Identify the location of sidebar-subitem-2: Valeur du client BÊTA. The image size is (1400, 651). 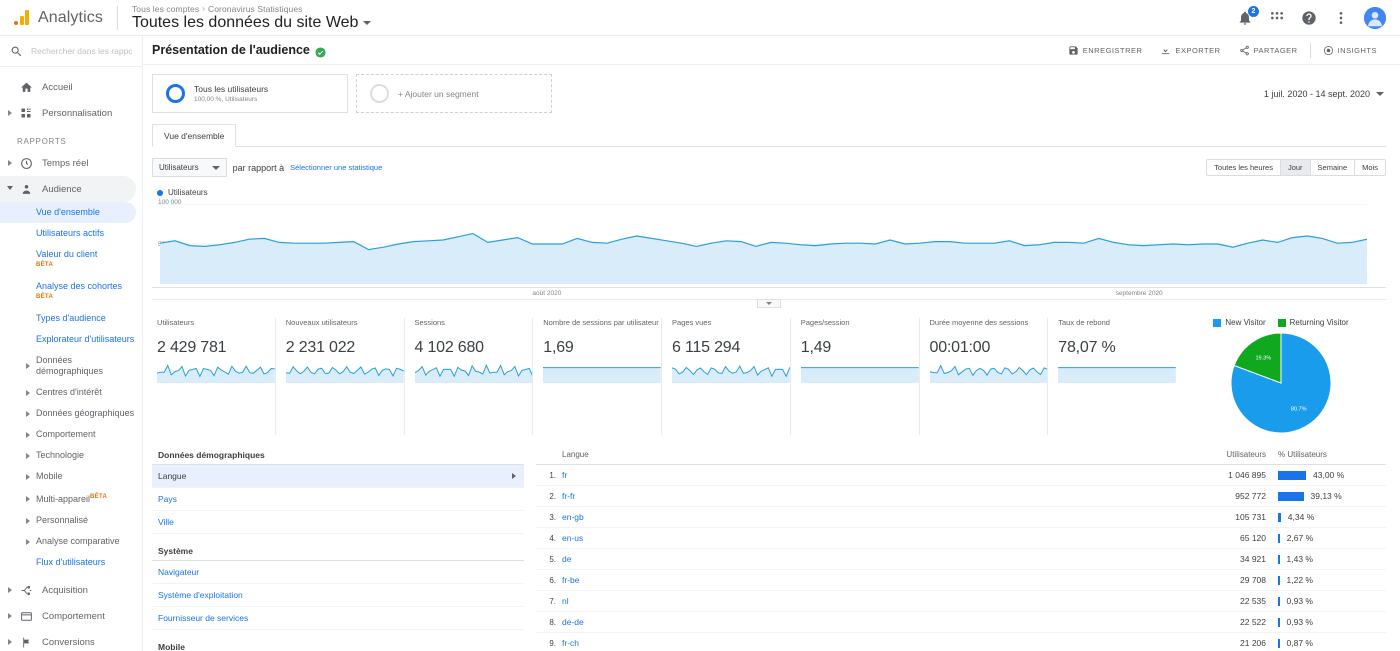
(71, 260).